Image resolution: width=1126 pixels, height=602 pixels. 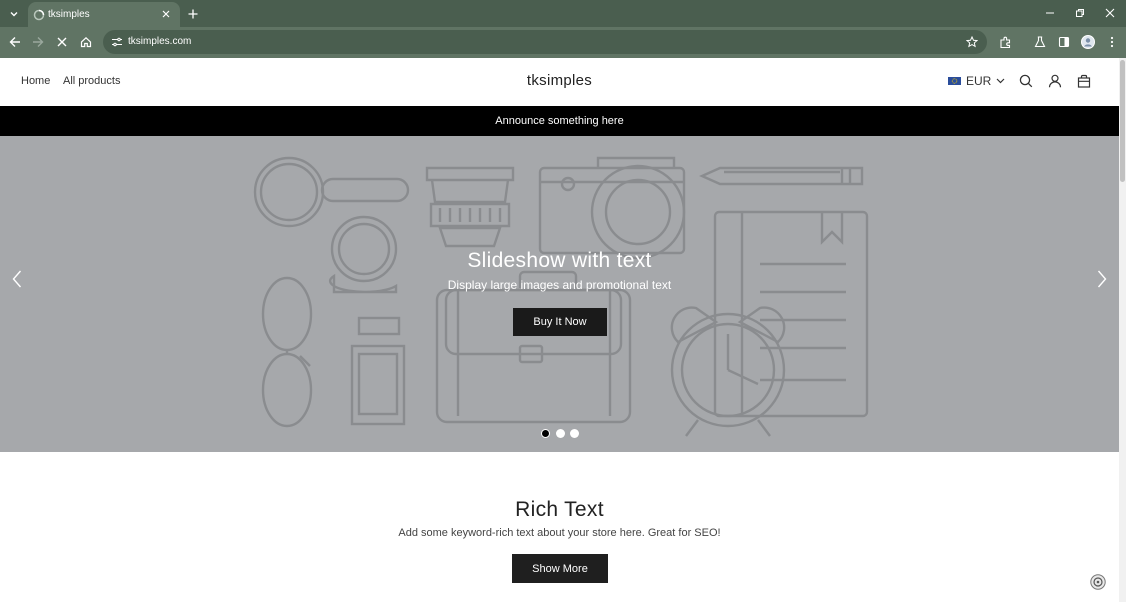 What do you see at coordinates (1050, 13) in the screenshot?
I see `minimize-icon` at bounding box center [1050, 13].